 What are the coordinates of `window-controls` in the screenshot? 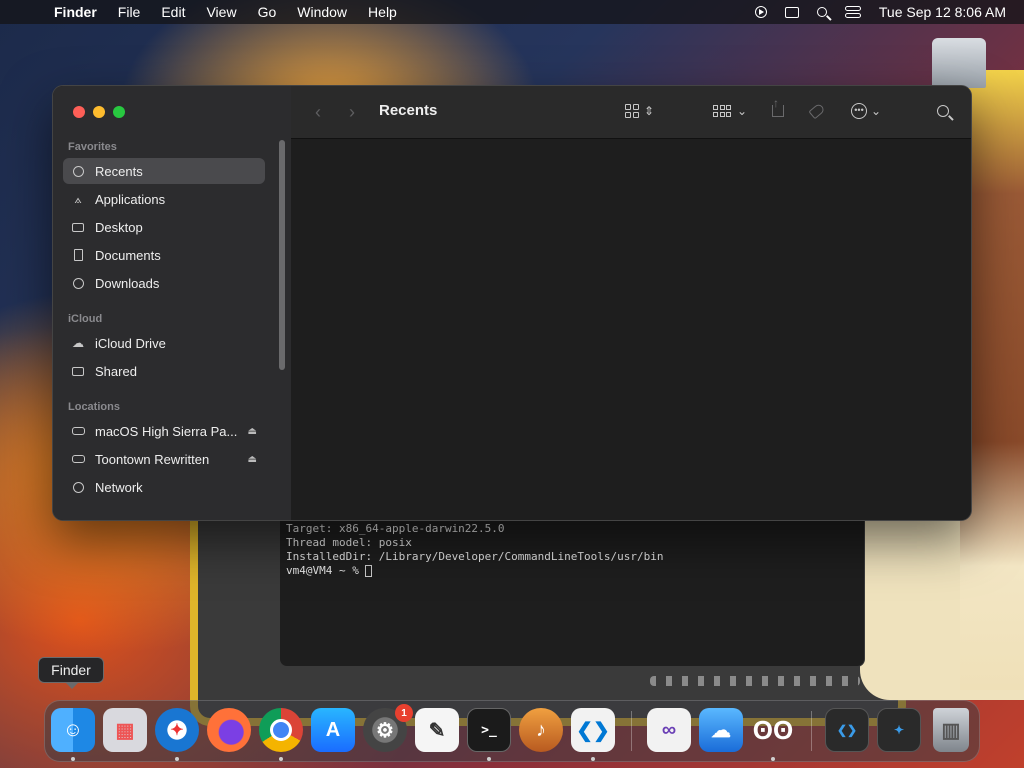 It's located at (99, 112).